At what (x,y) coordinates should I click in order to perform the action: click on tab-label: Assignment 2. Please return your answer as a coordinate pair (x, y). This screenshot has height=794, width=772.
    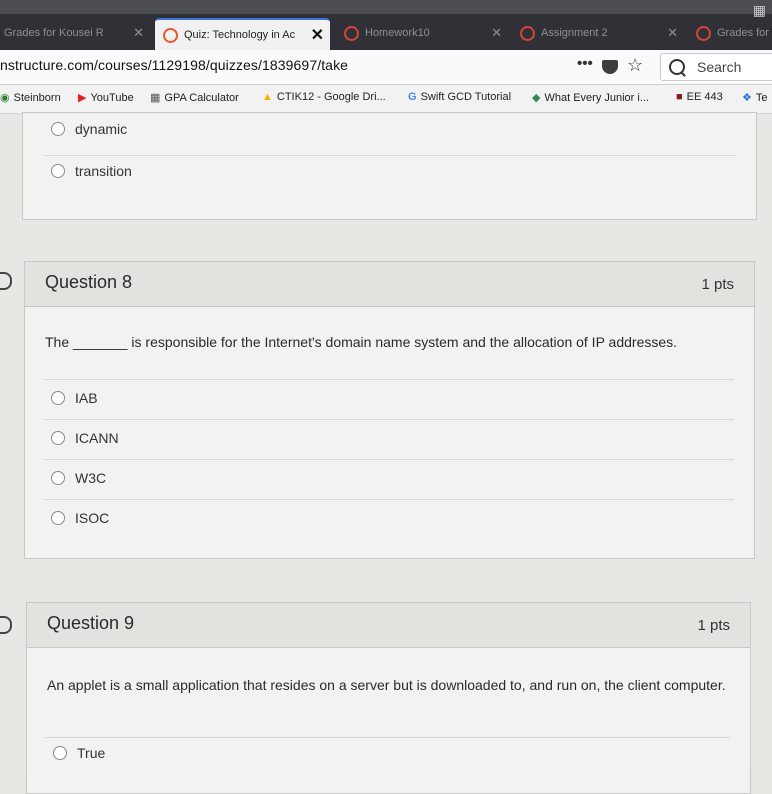
    Looking at the image, I should click on (574, 33).